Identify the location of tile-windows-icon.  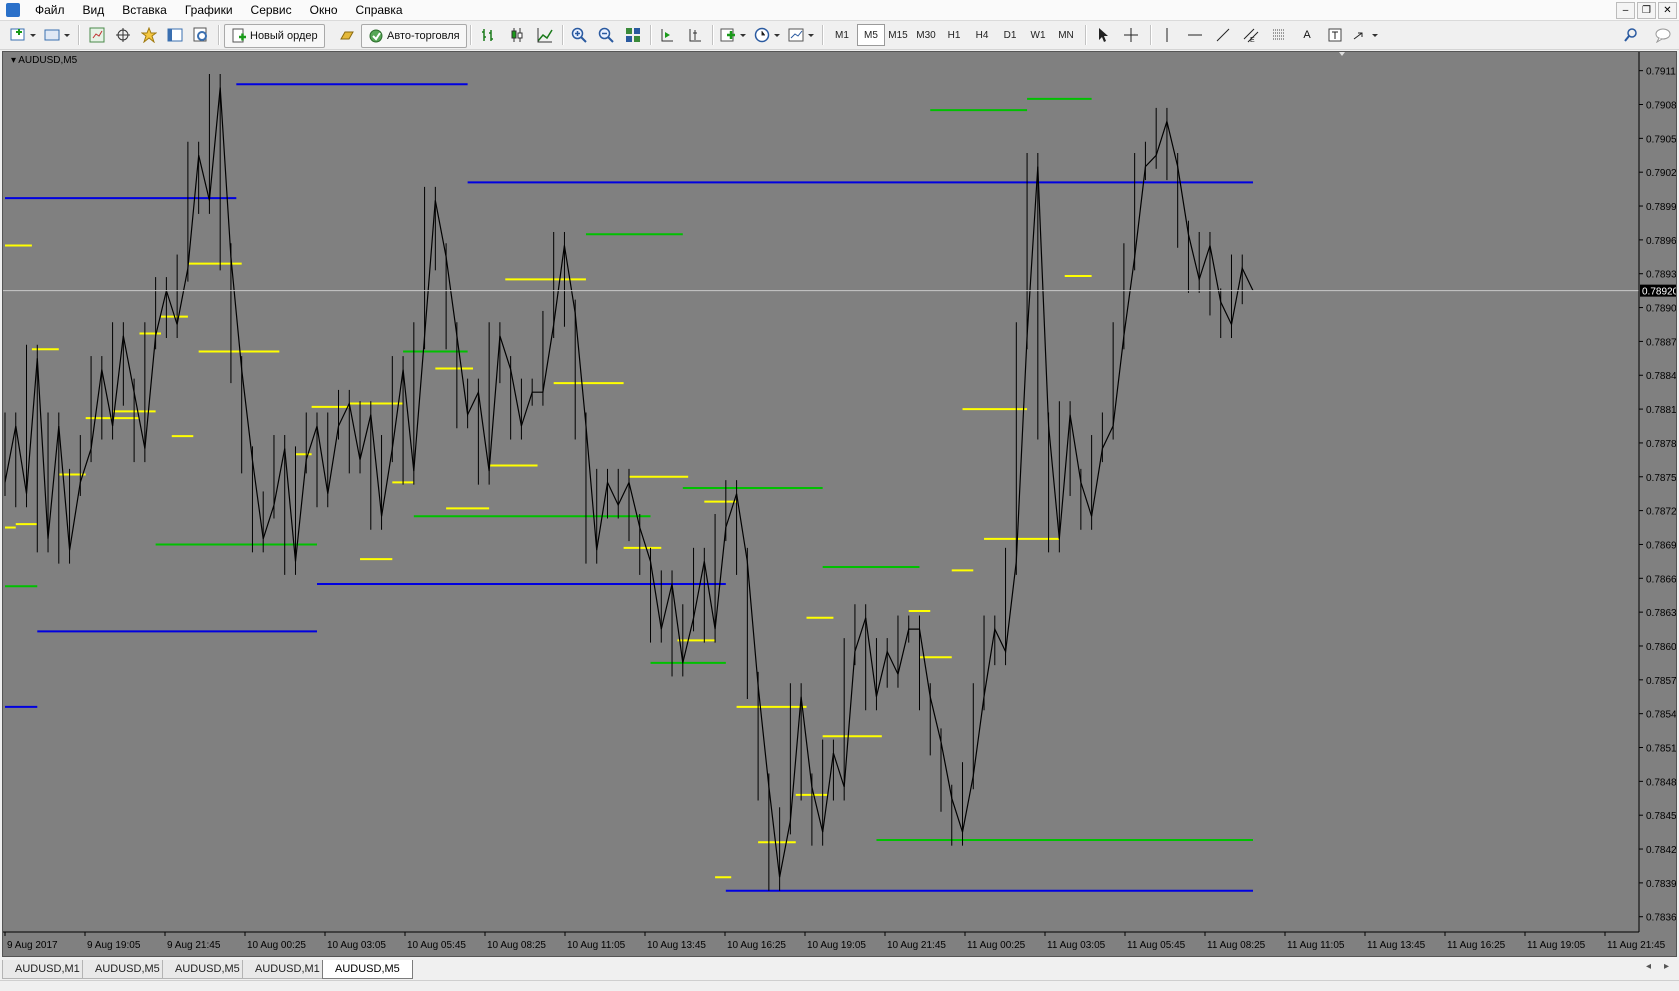
(633, 35).